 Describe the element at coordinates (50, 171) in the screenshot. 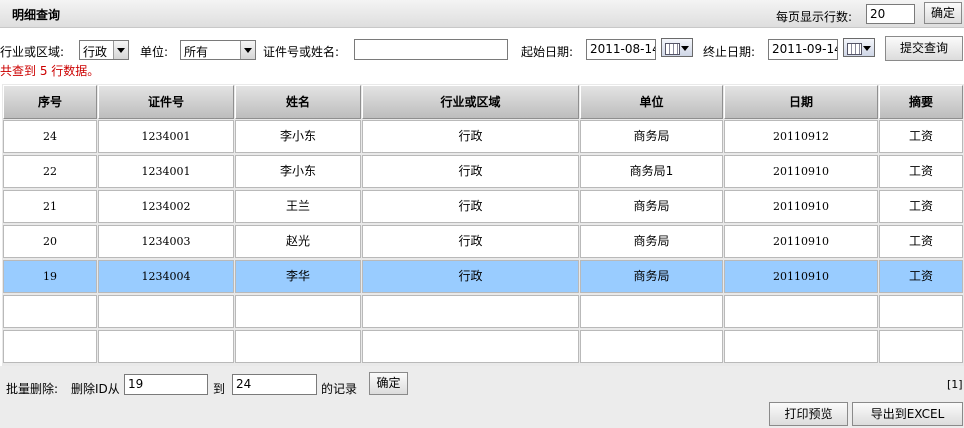

I see `cell-seq: 22` at that location.